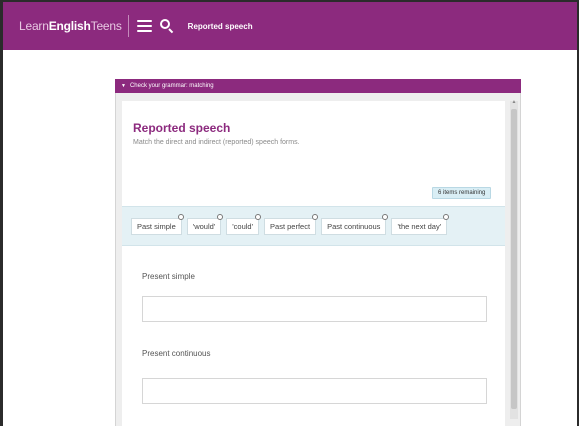 The image size is (579, 426). Describe the element at coordinates (514, 259) in the screenshot. I see `scrollbar-thumb` at that location.